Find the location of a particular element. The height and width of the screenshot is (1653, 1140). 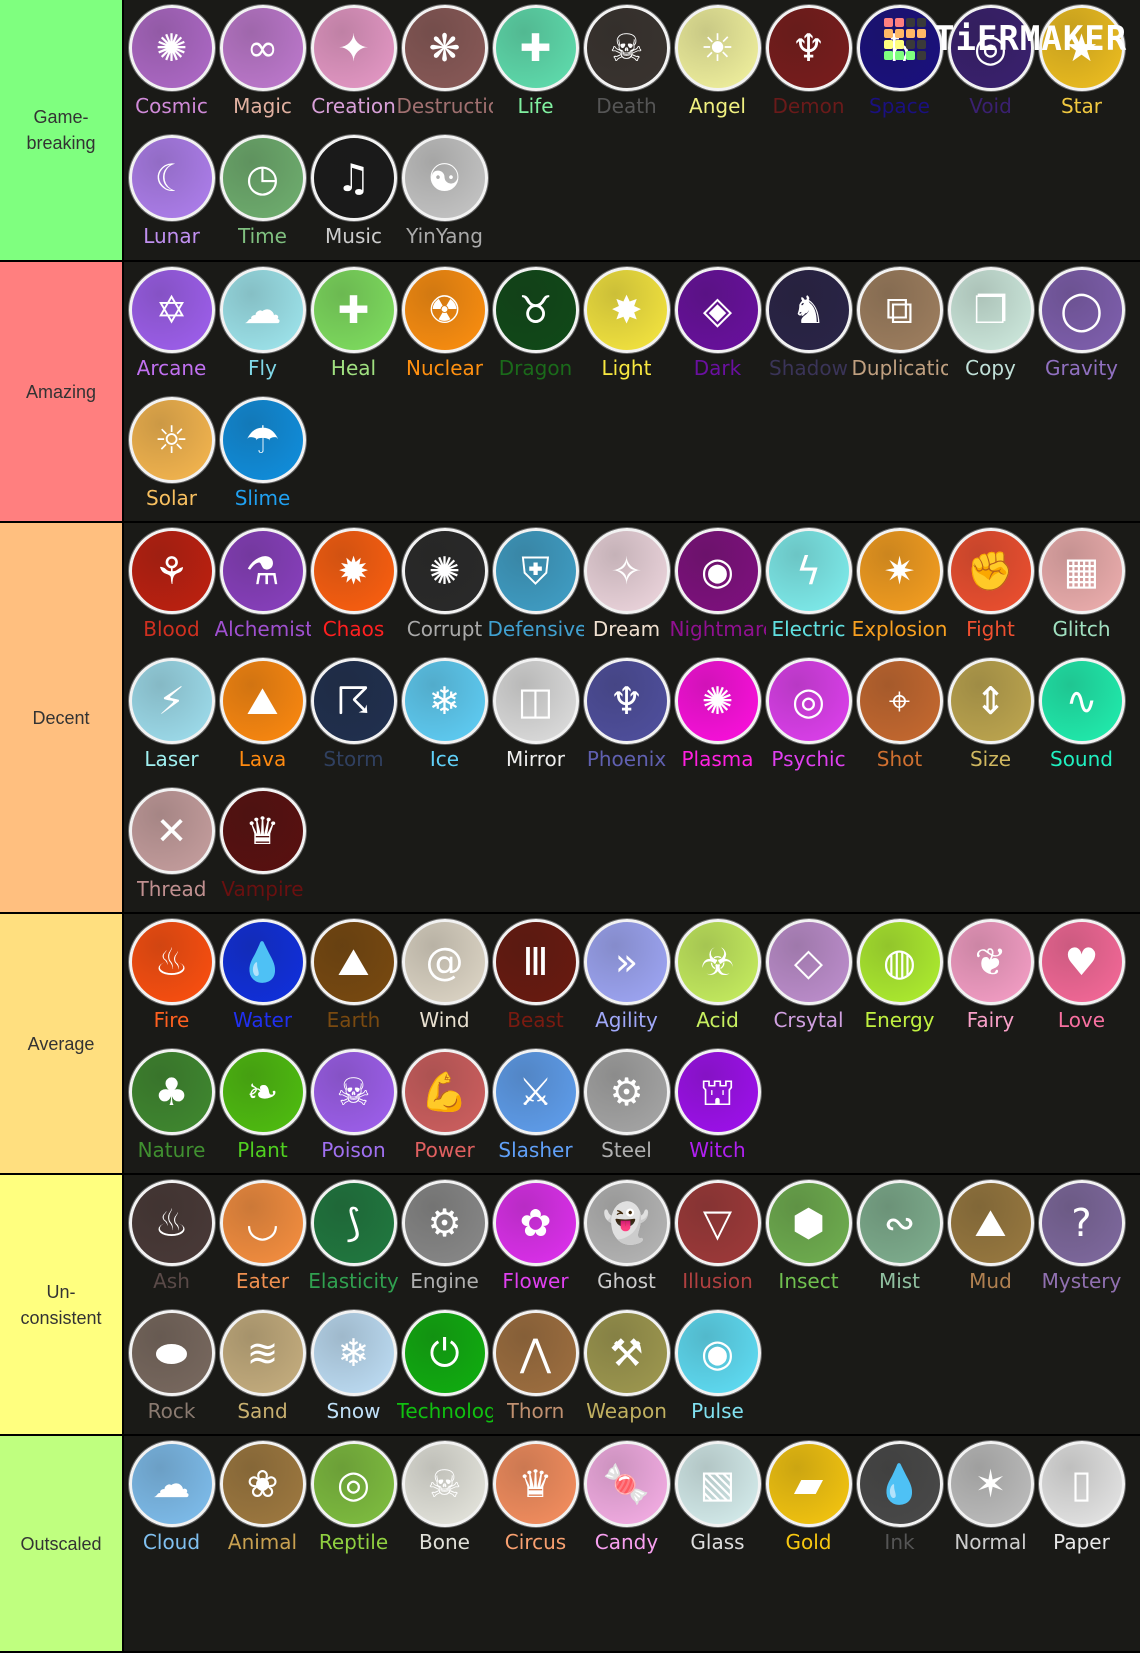

tier-label: Un- consistent is located at coordinates (62, 1304).